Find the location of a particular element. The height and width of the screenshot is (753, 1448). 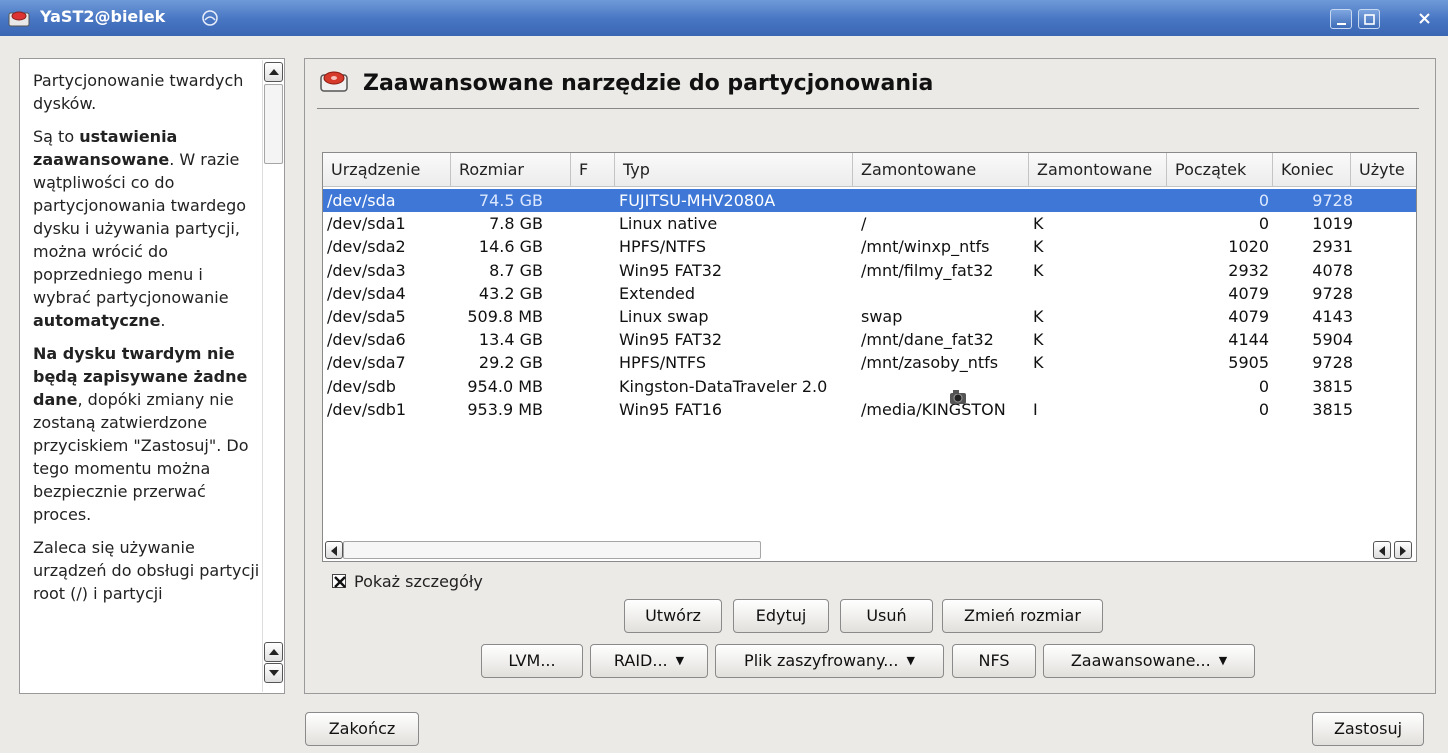

table-cell: /dev/sda4 is located at coordinates (366, 293).